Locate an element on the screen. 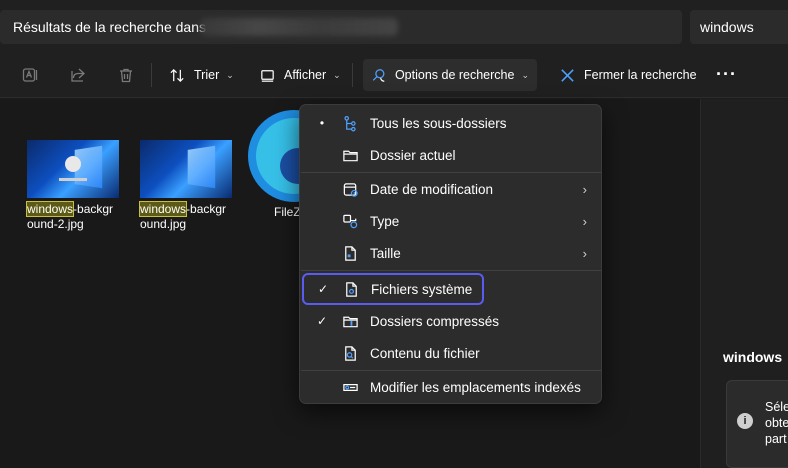 The height and width of the screenshot is (468, 788). info-box: i Séle obte part is located at coordinates (757, 424).